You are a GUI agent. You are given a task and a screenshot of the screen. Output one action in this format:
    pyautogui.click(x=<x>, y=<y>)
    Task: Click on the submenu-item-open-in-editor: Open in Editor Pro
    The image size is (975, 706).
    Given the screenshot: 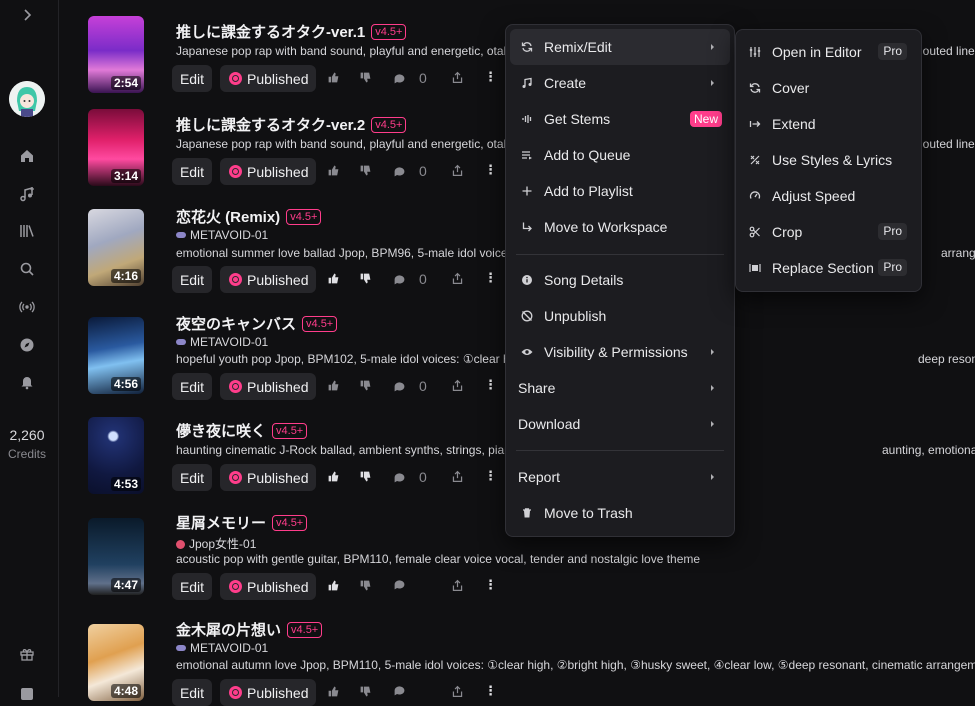 What is the action you would take?
    pyautogui.click(x=828, y=52)
    